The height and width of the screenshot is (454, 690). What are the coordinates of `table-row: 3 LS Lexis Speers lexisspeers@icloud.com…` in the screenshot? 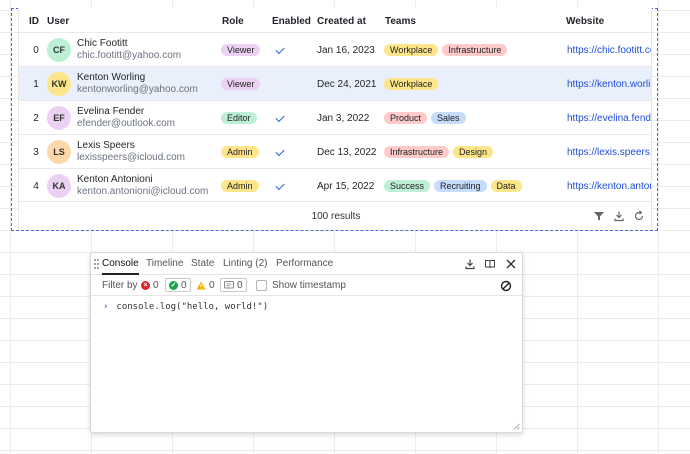 It's located at (335, 151).